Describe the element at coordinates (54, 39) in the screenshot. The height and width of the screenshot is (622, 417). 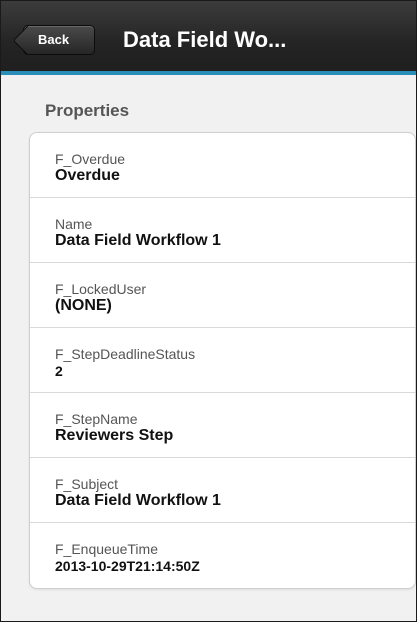
I see `back-button-label: Back` at that location.